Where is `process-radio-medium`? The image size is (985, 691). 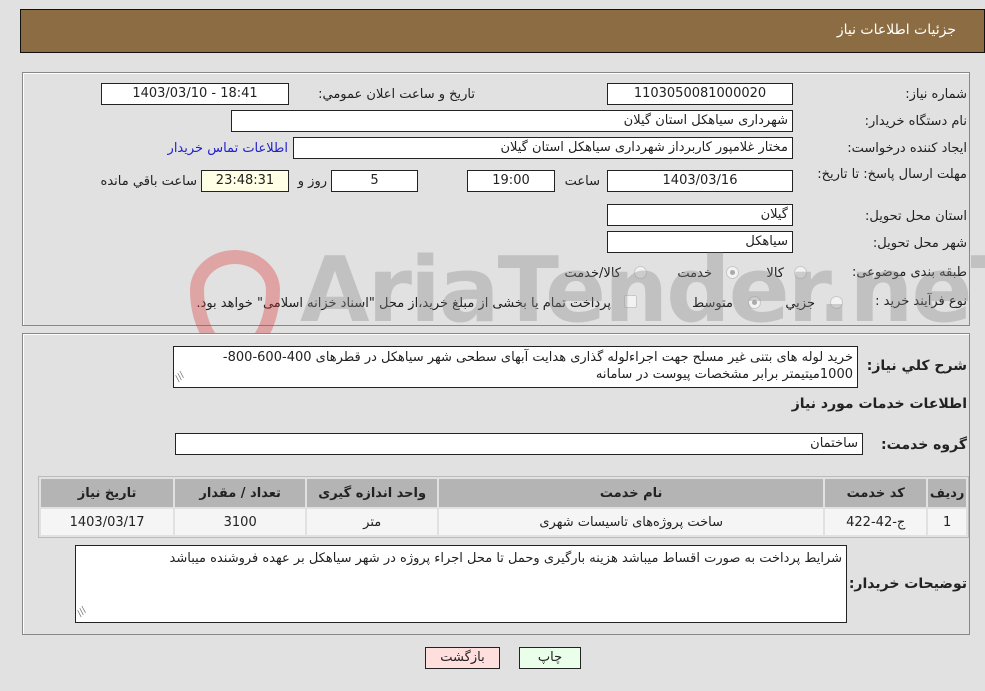 process-radio-medium is located at coordinates (754, 302).